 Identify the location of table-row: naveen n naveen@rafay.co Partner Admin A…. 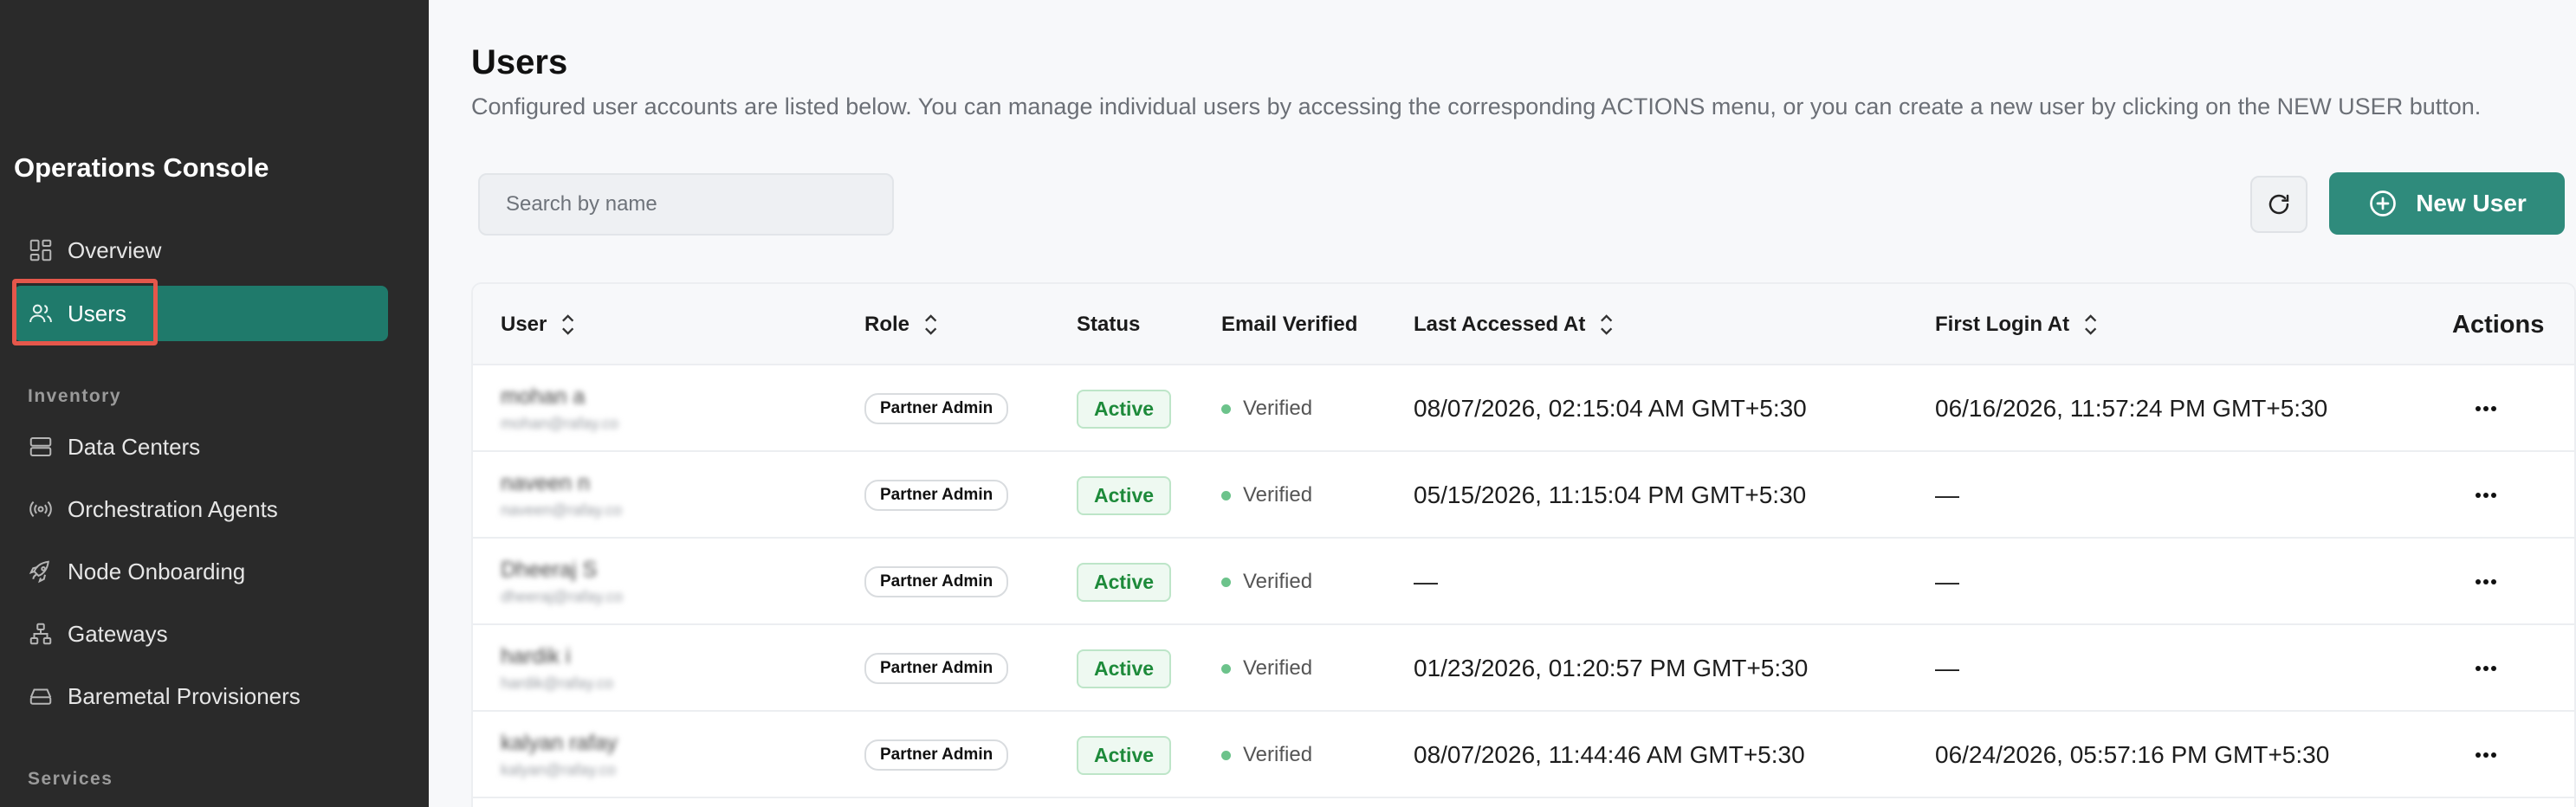
(1523, 496).